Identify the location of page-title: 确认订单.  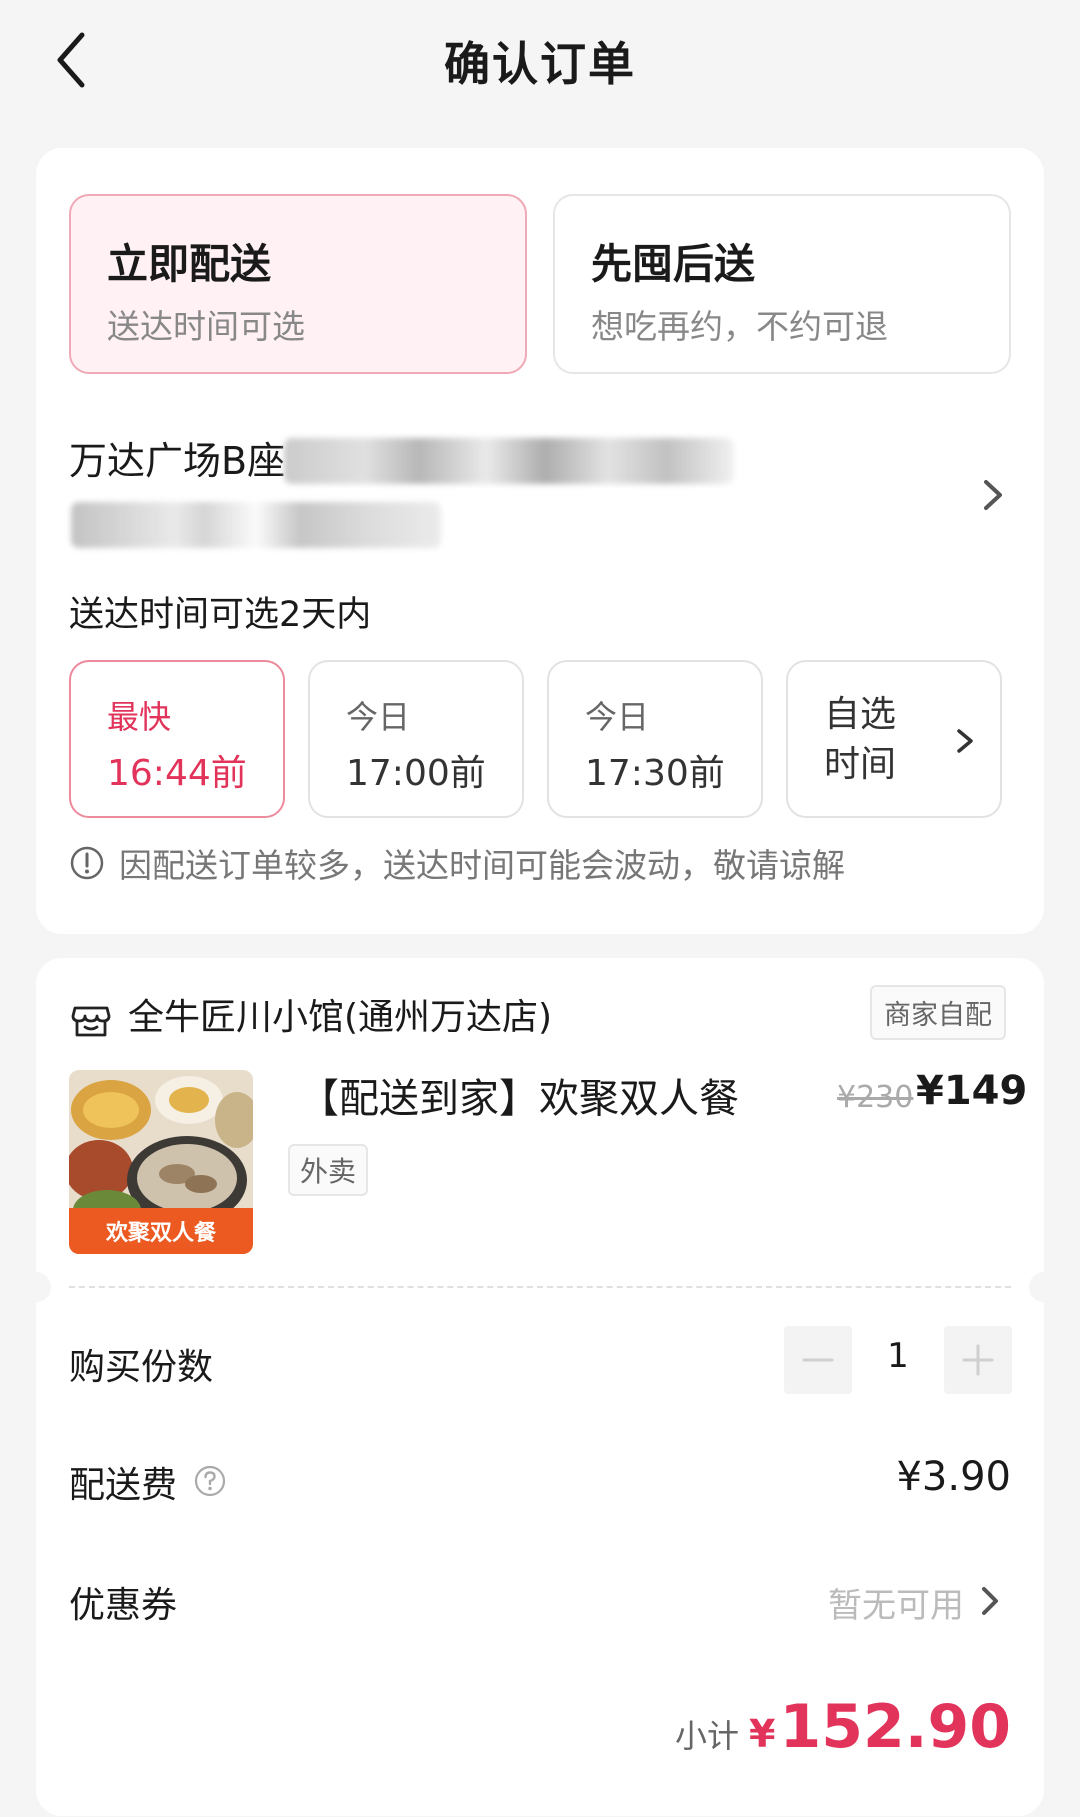
(540, 64).